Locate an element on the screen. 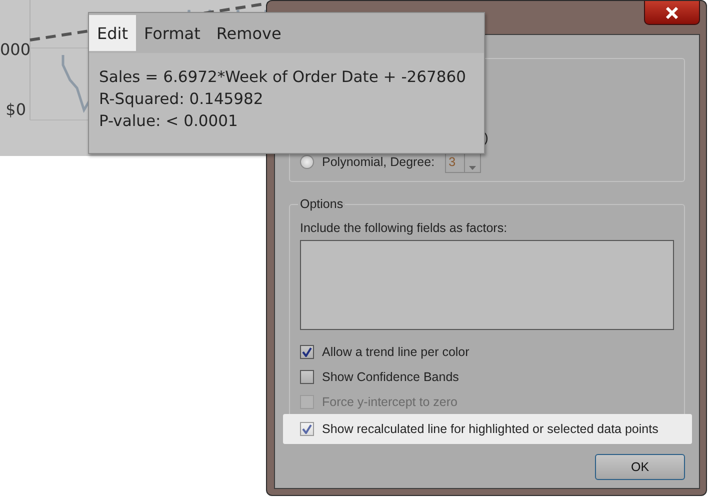 This screenshot has width=710, height=497. close-button is located at coordinates (672, 13).